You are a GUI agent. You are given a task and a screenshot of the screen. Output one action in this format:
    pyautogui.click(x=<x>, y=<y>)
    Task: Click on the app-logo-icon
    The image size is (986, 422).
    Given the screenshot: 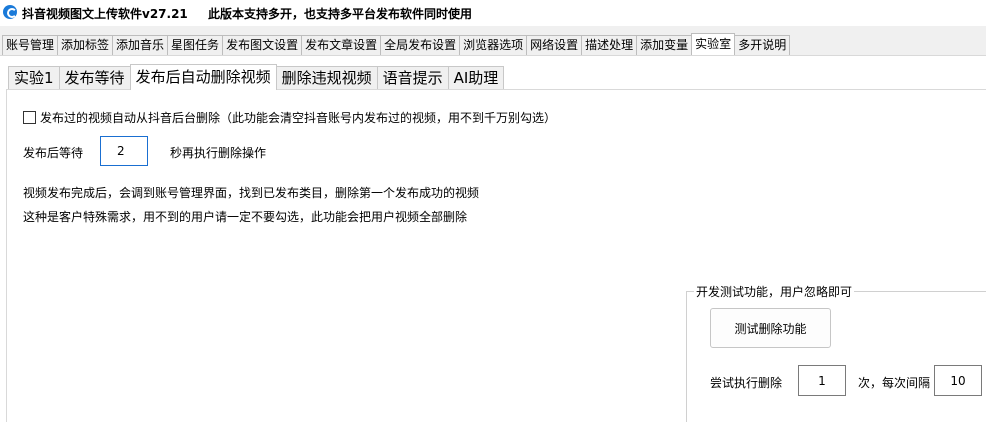 What is the action you would take?
    pyautogui.click(x=10, y=12)
    